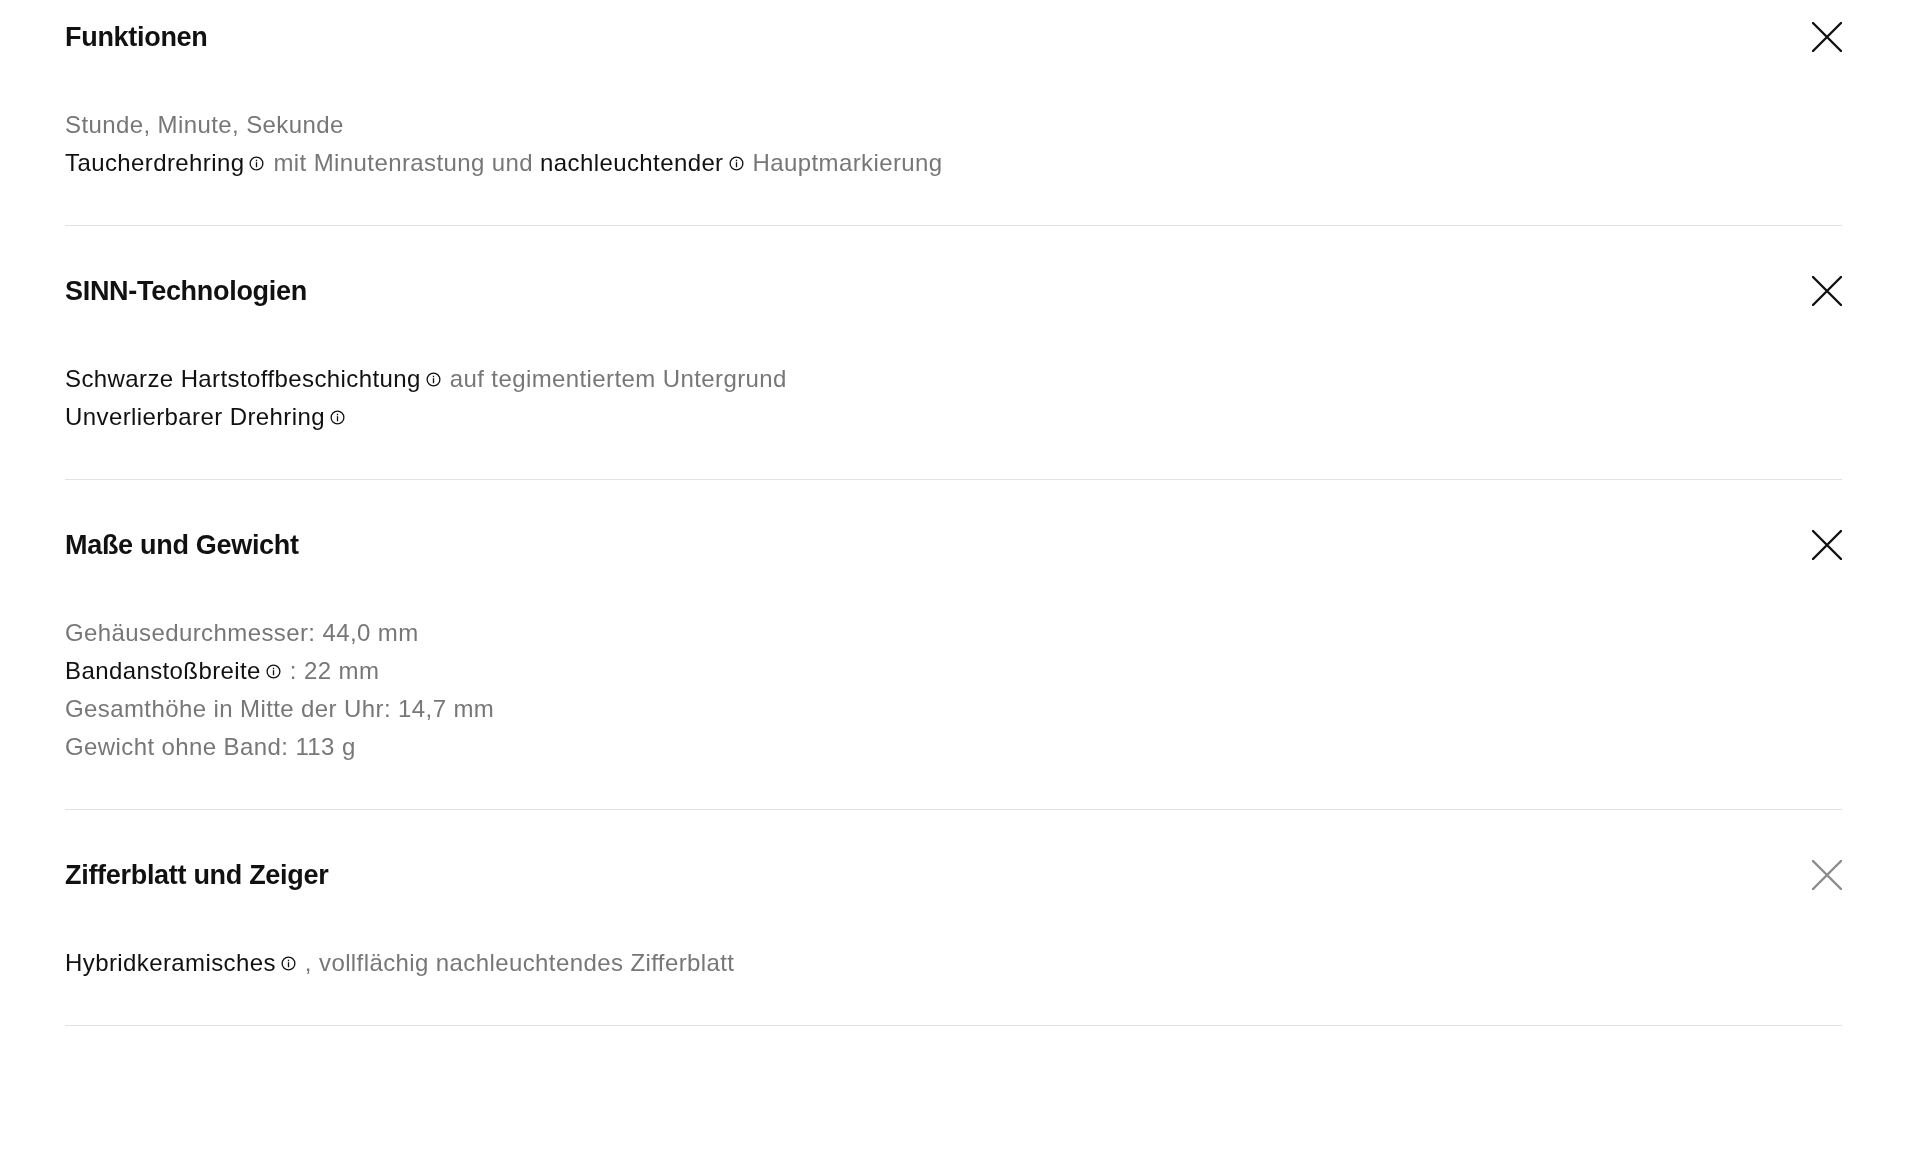  I want to click on spec-text: Stunde, Minute, Sekunde, so click(204, 125).